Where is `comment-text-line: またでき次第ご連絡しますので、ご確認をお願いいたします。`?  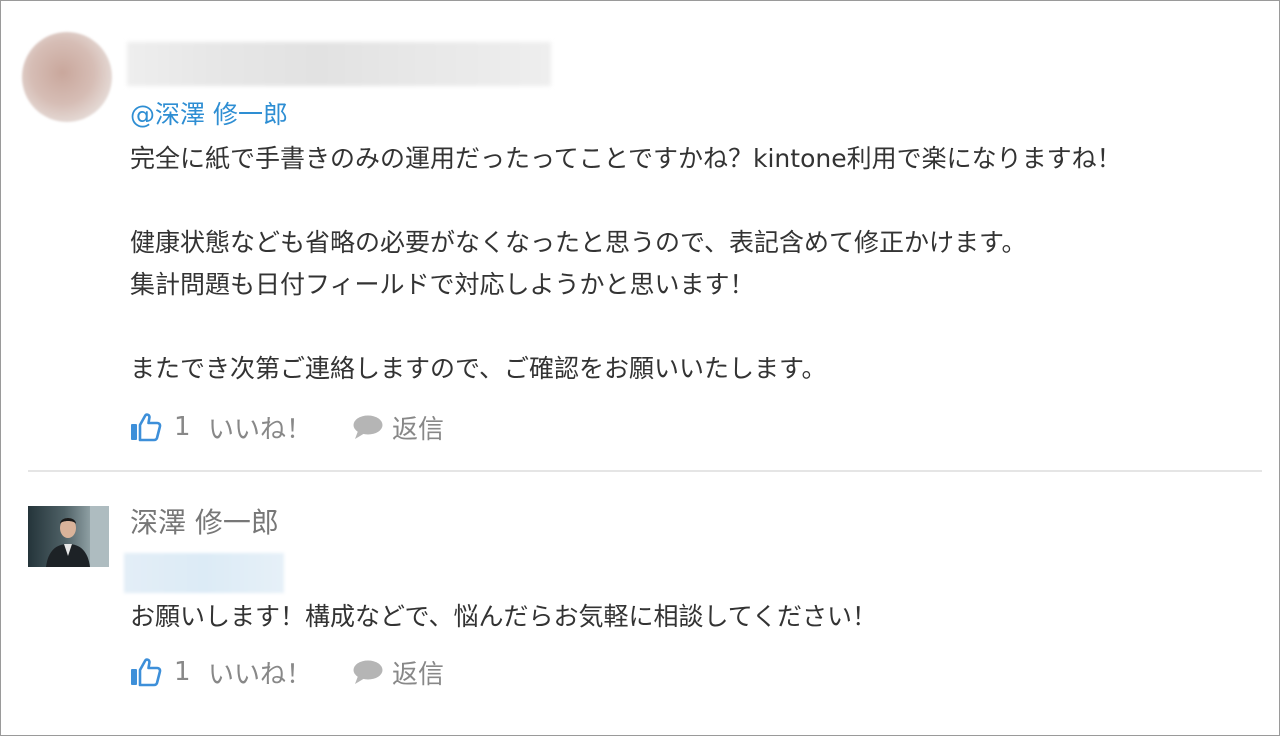 comment-text-line: またでき次第ご連絡しますので、ご確認をお願いいたします。 is located at coordinates (478, 368).